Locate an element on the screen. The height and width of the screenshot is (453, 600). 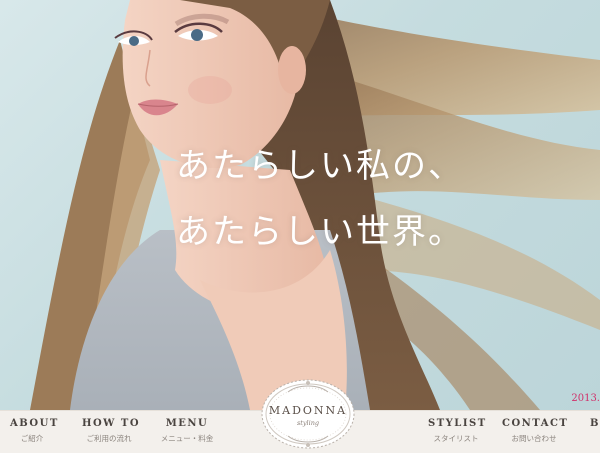
nav-item-sublabel: ご紹介 is located at coordinates (32, 438).